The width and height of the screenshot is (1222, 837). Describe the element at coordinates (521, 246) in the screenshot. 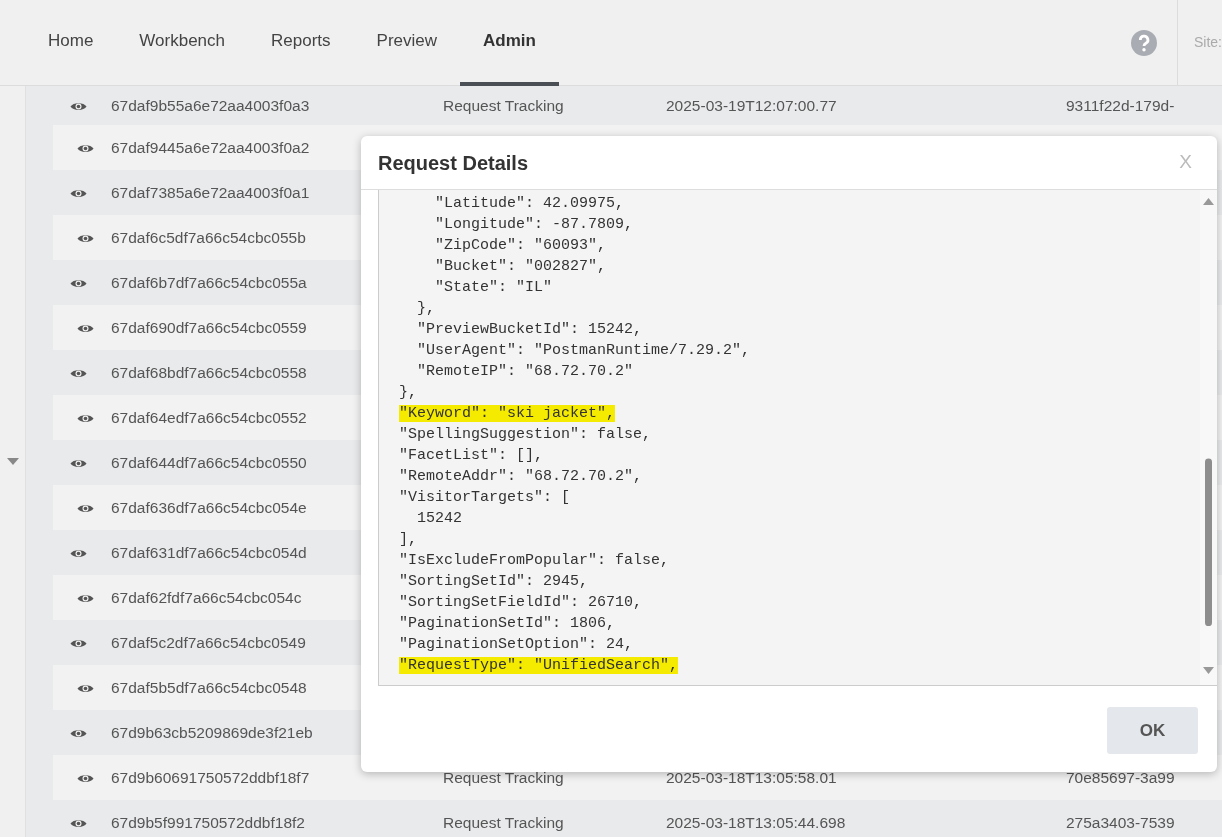

I see `code-line: "ZipCode": "60093",` at that location.